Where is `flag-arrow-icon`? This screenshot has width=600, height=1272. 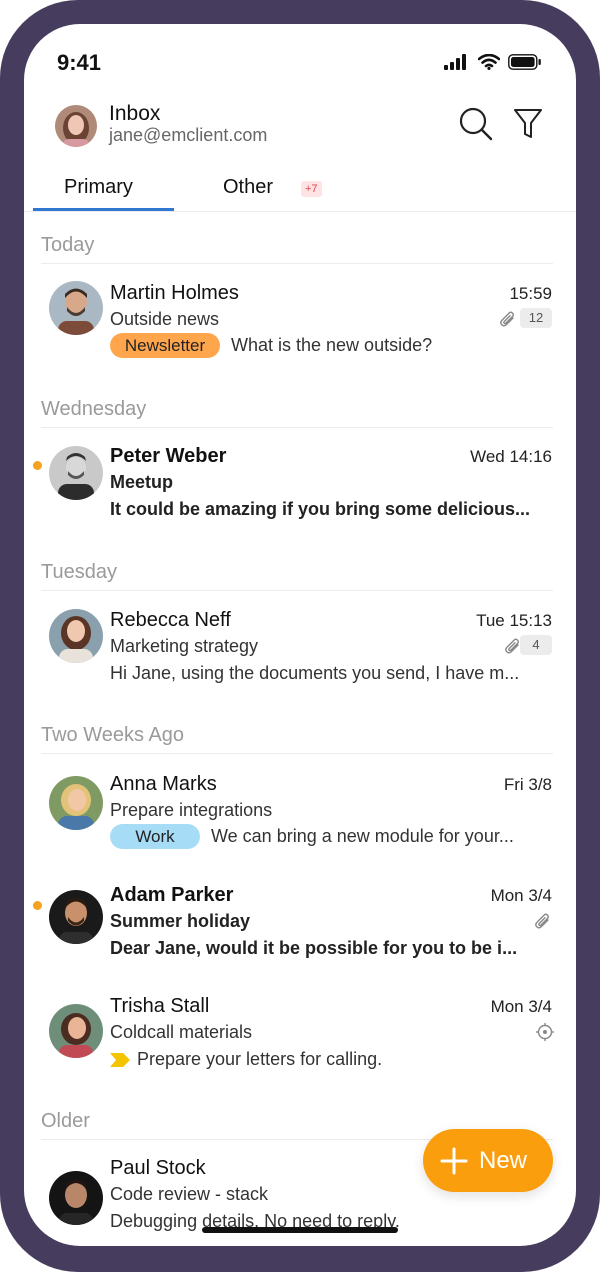 flag-arrow-icon is located at coordinates (120, 1060).